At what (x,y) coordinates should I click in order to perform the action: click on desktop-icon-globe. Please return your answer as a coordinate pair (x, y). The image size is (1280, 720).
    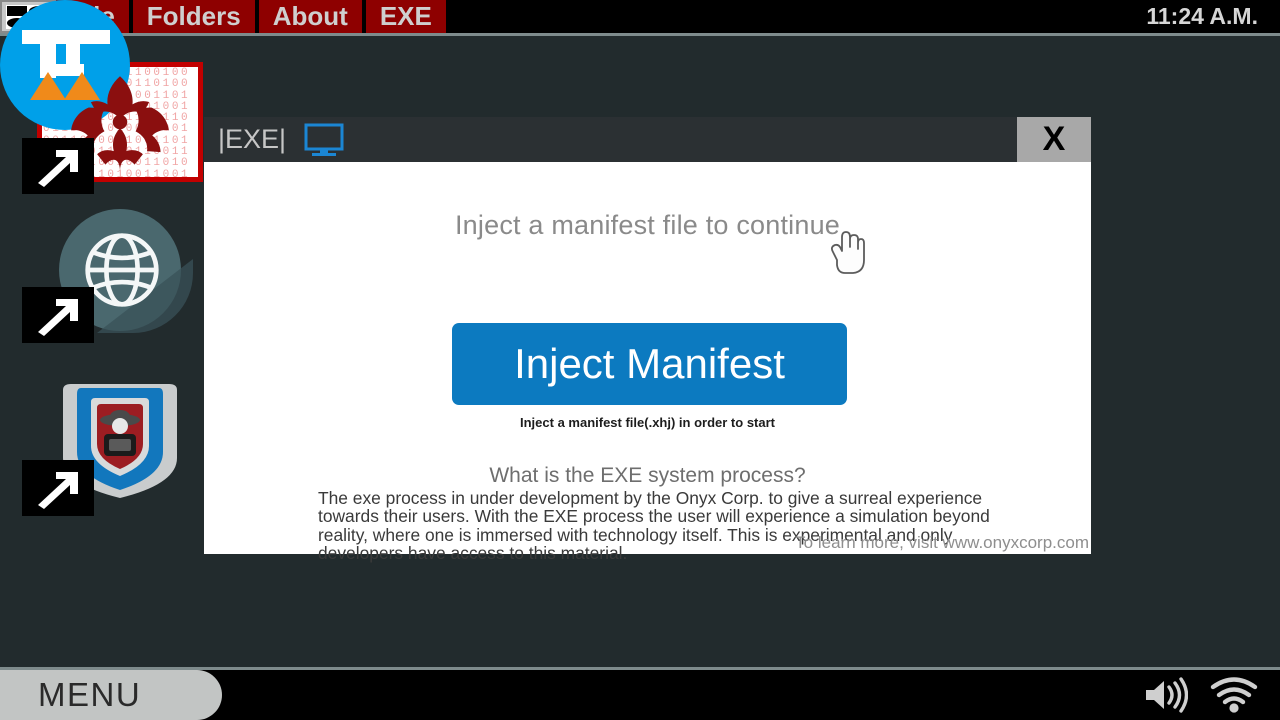
    Looking at the image, I should click on (112, 275).